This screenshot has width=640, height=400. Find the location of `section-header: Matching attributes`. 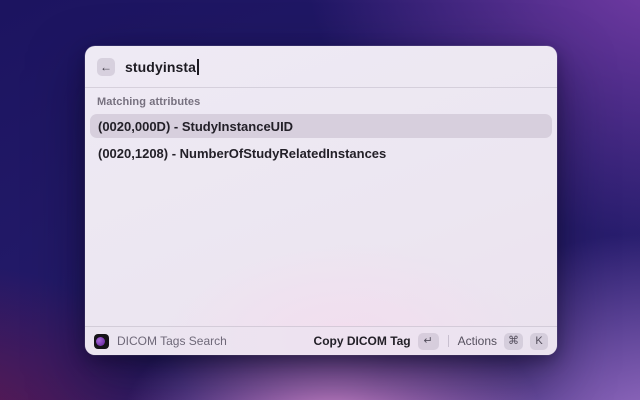

section-header: Matching attributes is located at coordinates (149, 102).